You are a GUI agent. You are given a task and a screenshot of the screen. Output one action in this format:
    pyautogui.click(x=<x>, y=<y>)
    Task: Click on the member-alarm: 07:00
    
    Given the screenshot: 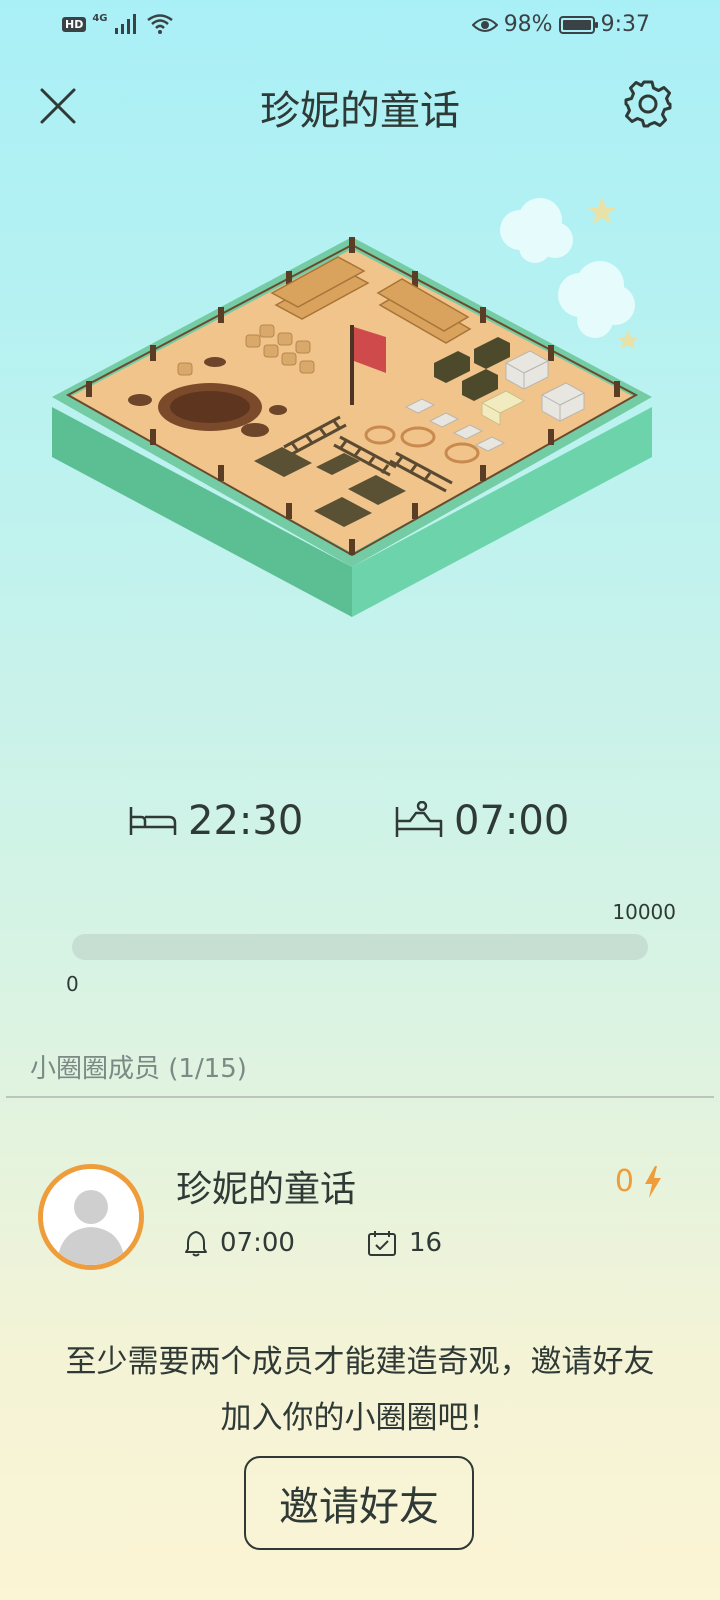 What is the action you would take?
    pyautogui.click(x=239, y=1243)
    